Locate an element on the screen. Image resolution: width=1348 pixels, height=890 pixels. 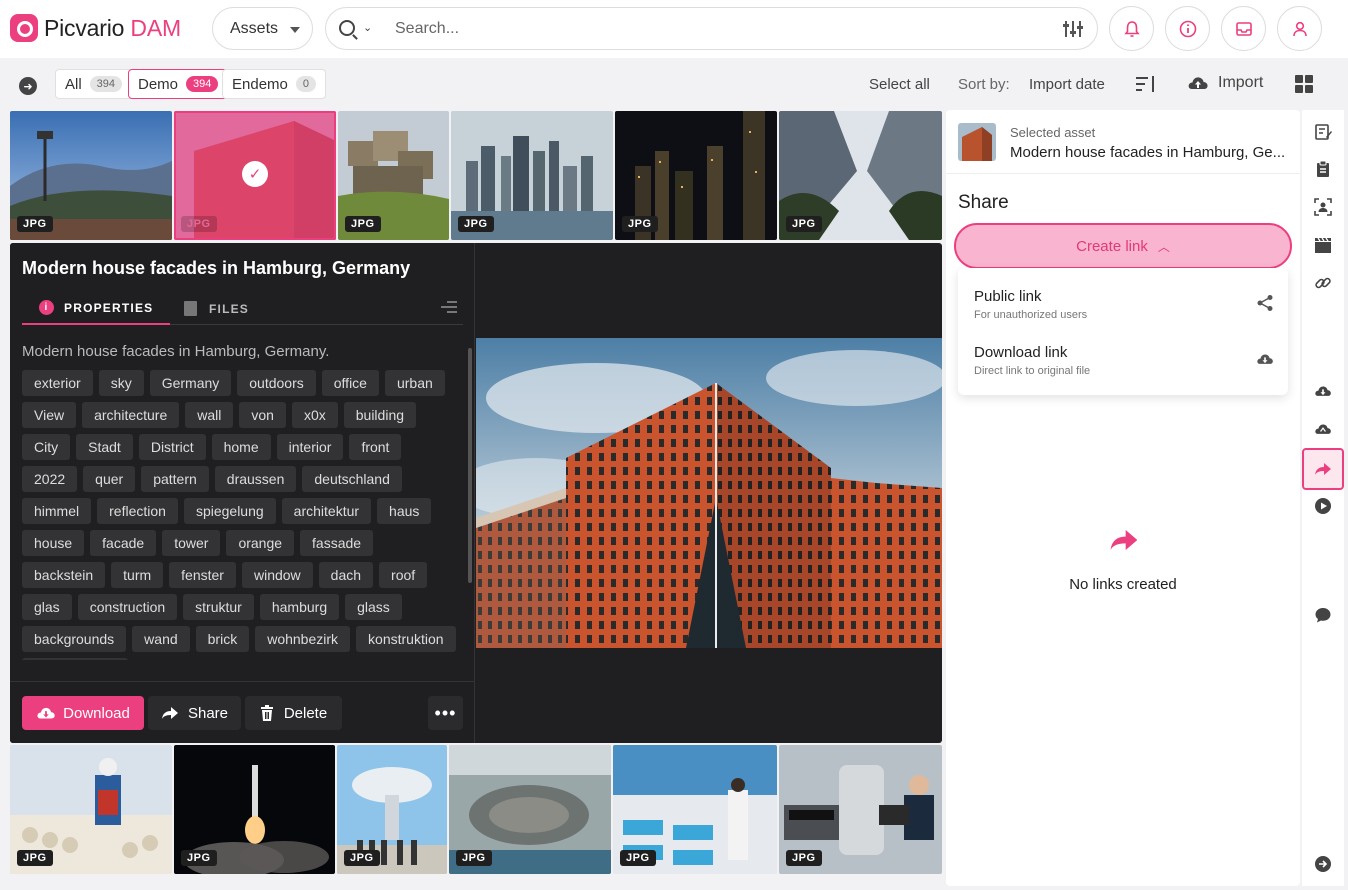
collection-chip-demo: Demo 394 is located at coordinates (178, 84).